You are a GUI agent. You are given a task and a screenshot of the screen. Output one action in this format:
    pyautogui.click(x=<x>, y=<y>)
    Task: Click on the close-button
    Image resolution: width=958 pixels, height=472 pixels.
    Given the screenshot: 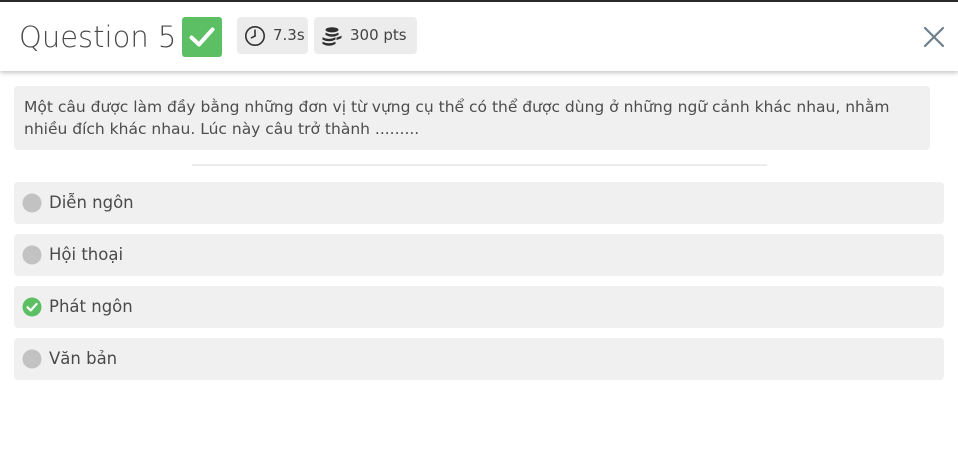 What is the action you would take?
    pyautogui.click(x=934, y=37)
    